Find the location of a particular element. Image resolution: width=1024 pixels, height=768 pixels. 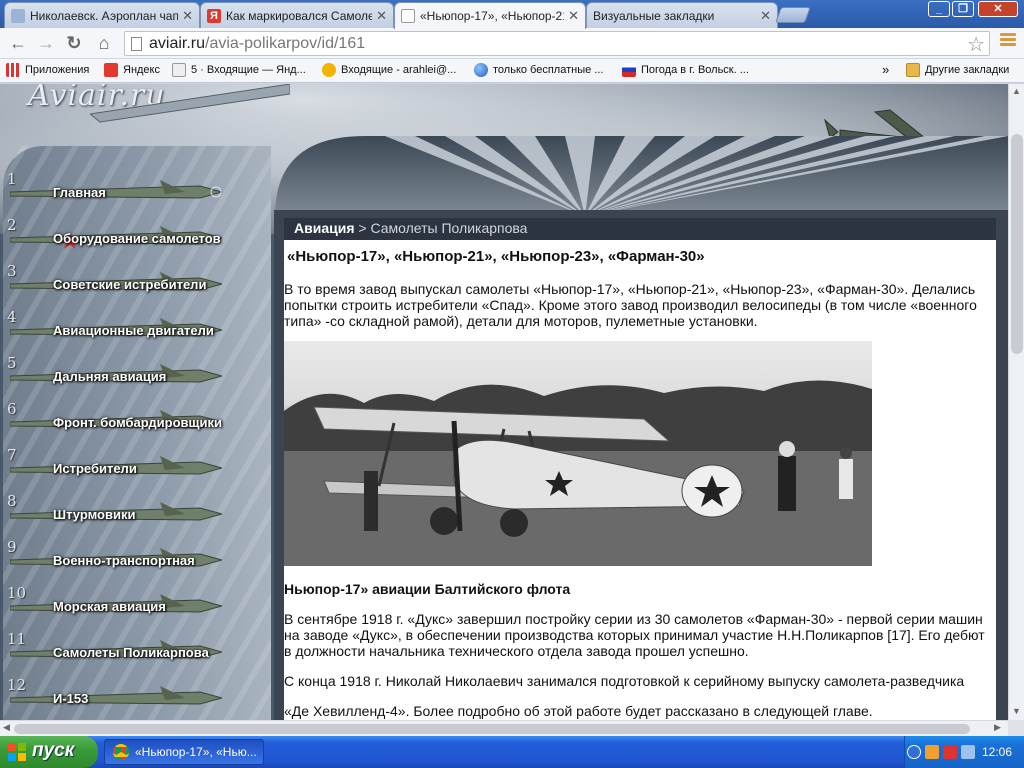

minimize-button: _ is located at coordinates (939, 9).